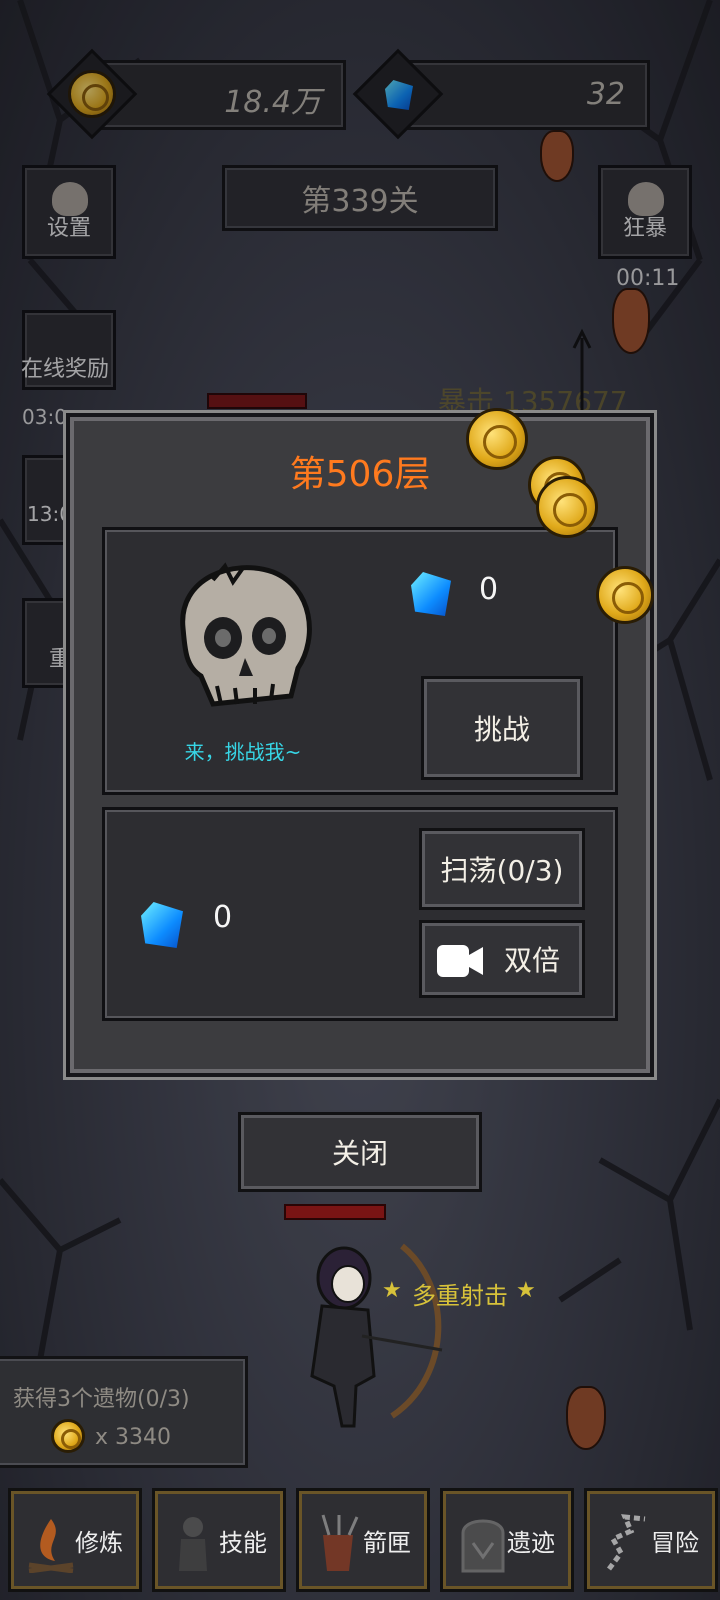  Describe the element at coordinates (626, 1542) in the screenshot. I see `map-path-icon` at that location.